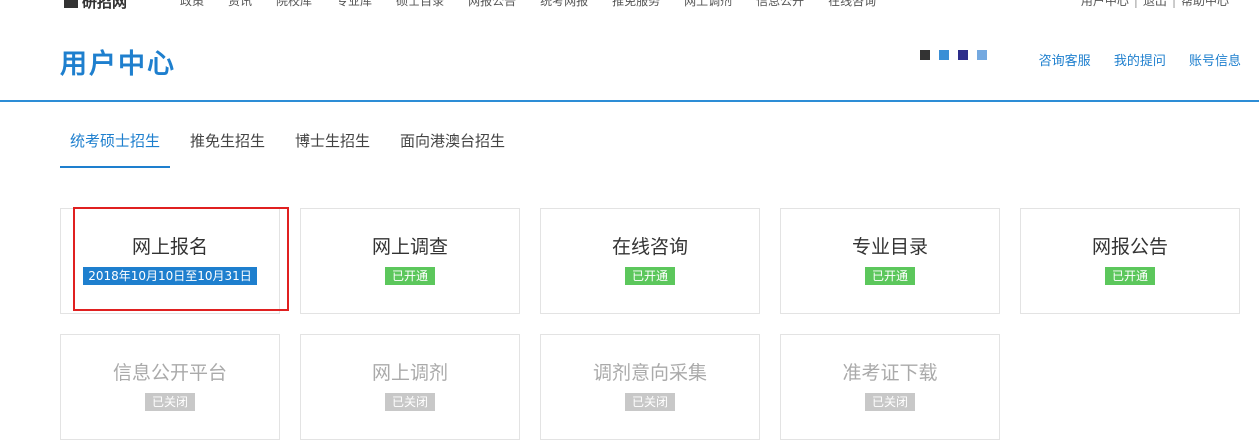 The width and height of the screenshot is (1259, 440). Describe the element at coordinates (890, 387) in the screenshot. I see `card-admission-ticket: 准考证下载 已关闭` at that location.